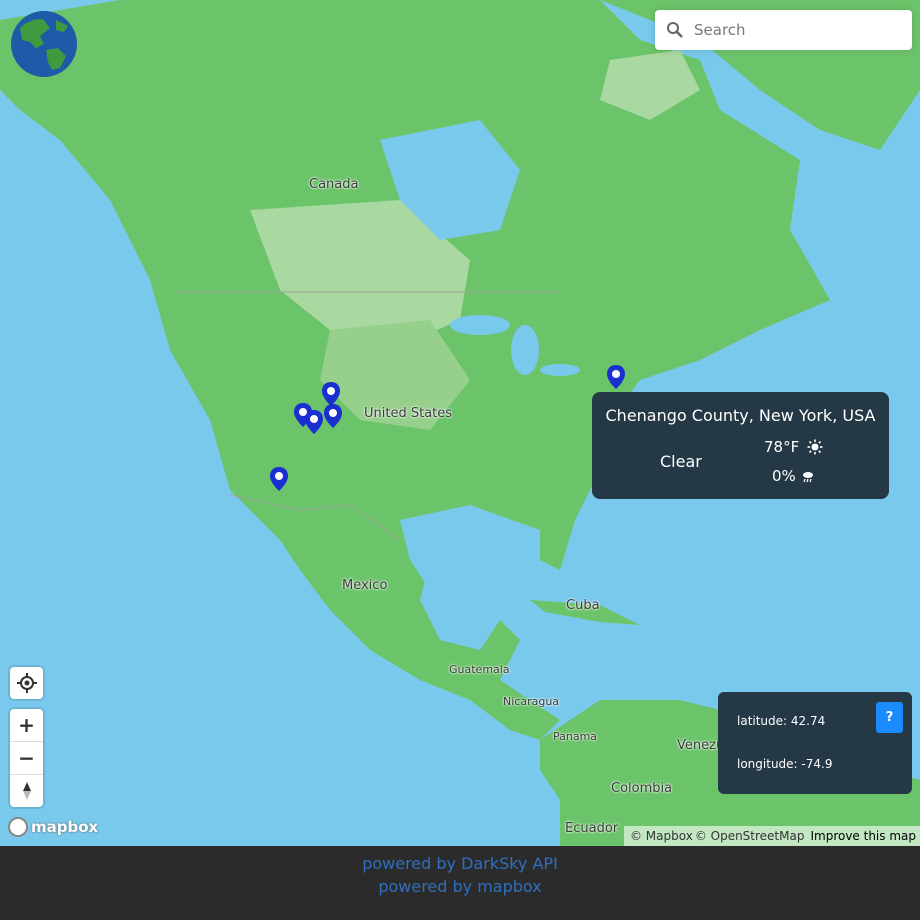  I want to click on zoom-in-button: +, so click(26, 725).